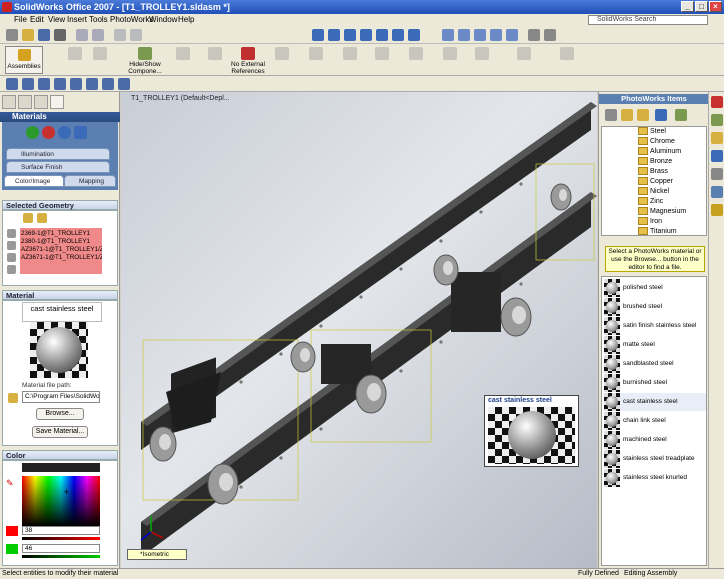 The image size is (724, 579). I want to click on component-filter-icon, so click(28, 218).